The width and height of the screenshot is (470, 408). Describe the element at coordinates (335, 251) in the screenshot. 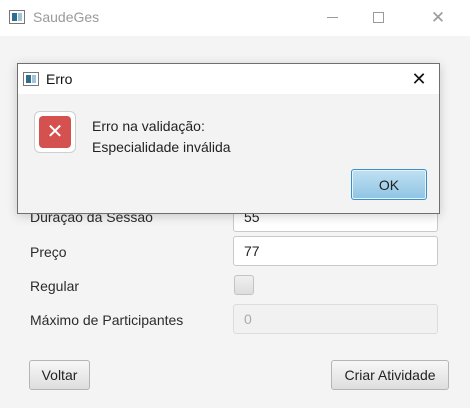

I see `preco-input` at that location.